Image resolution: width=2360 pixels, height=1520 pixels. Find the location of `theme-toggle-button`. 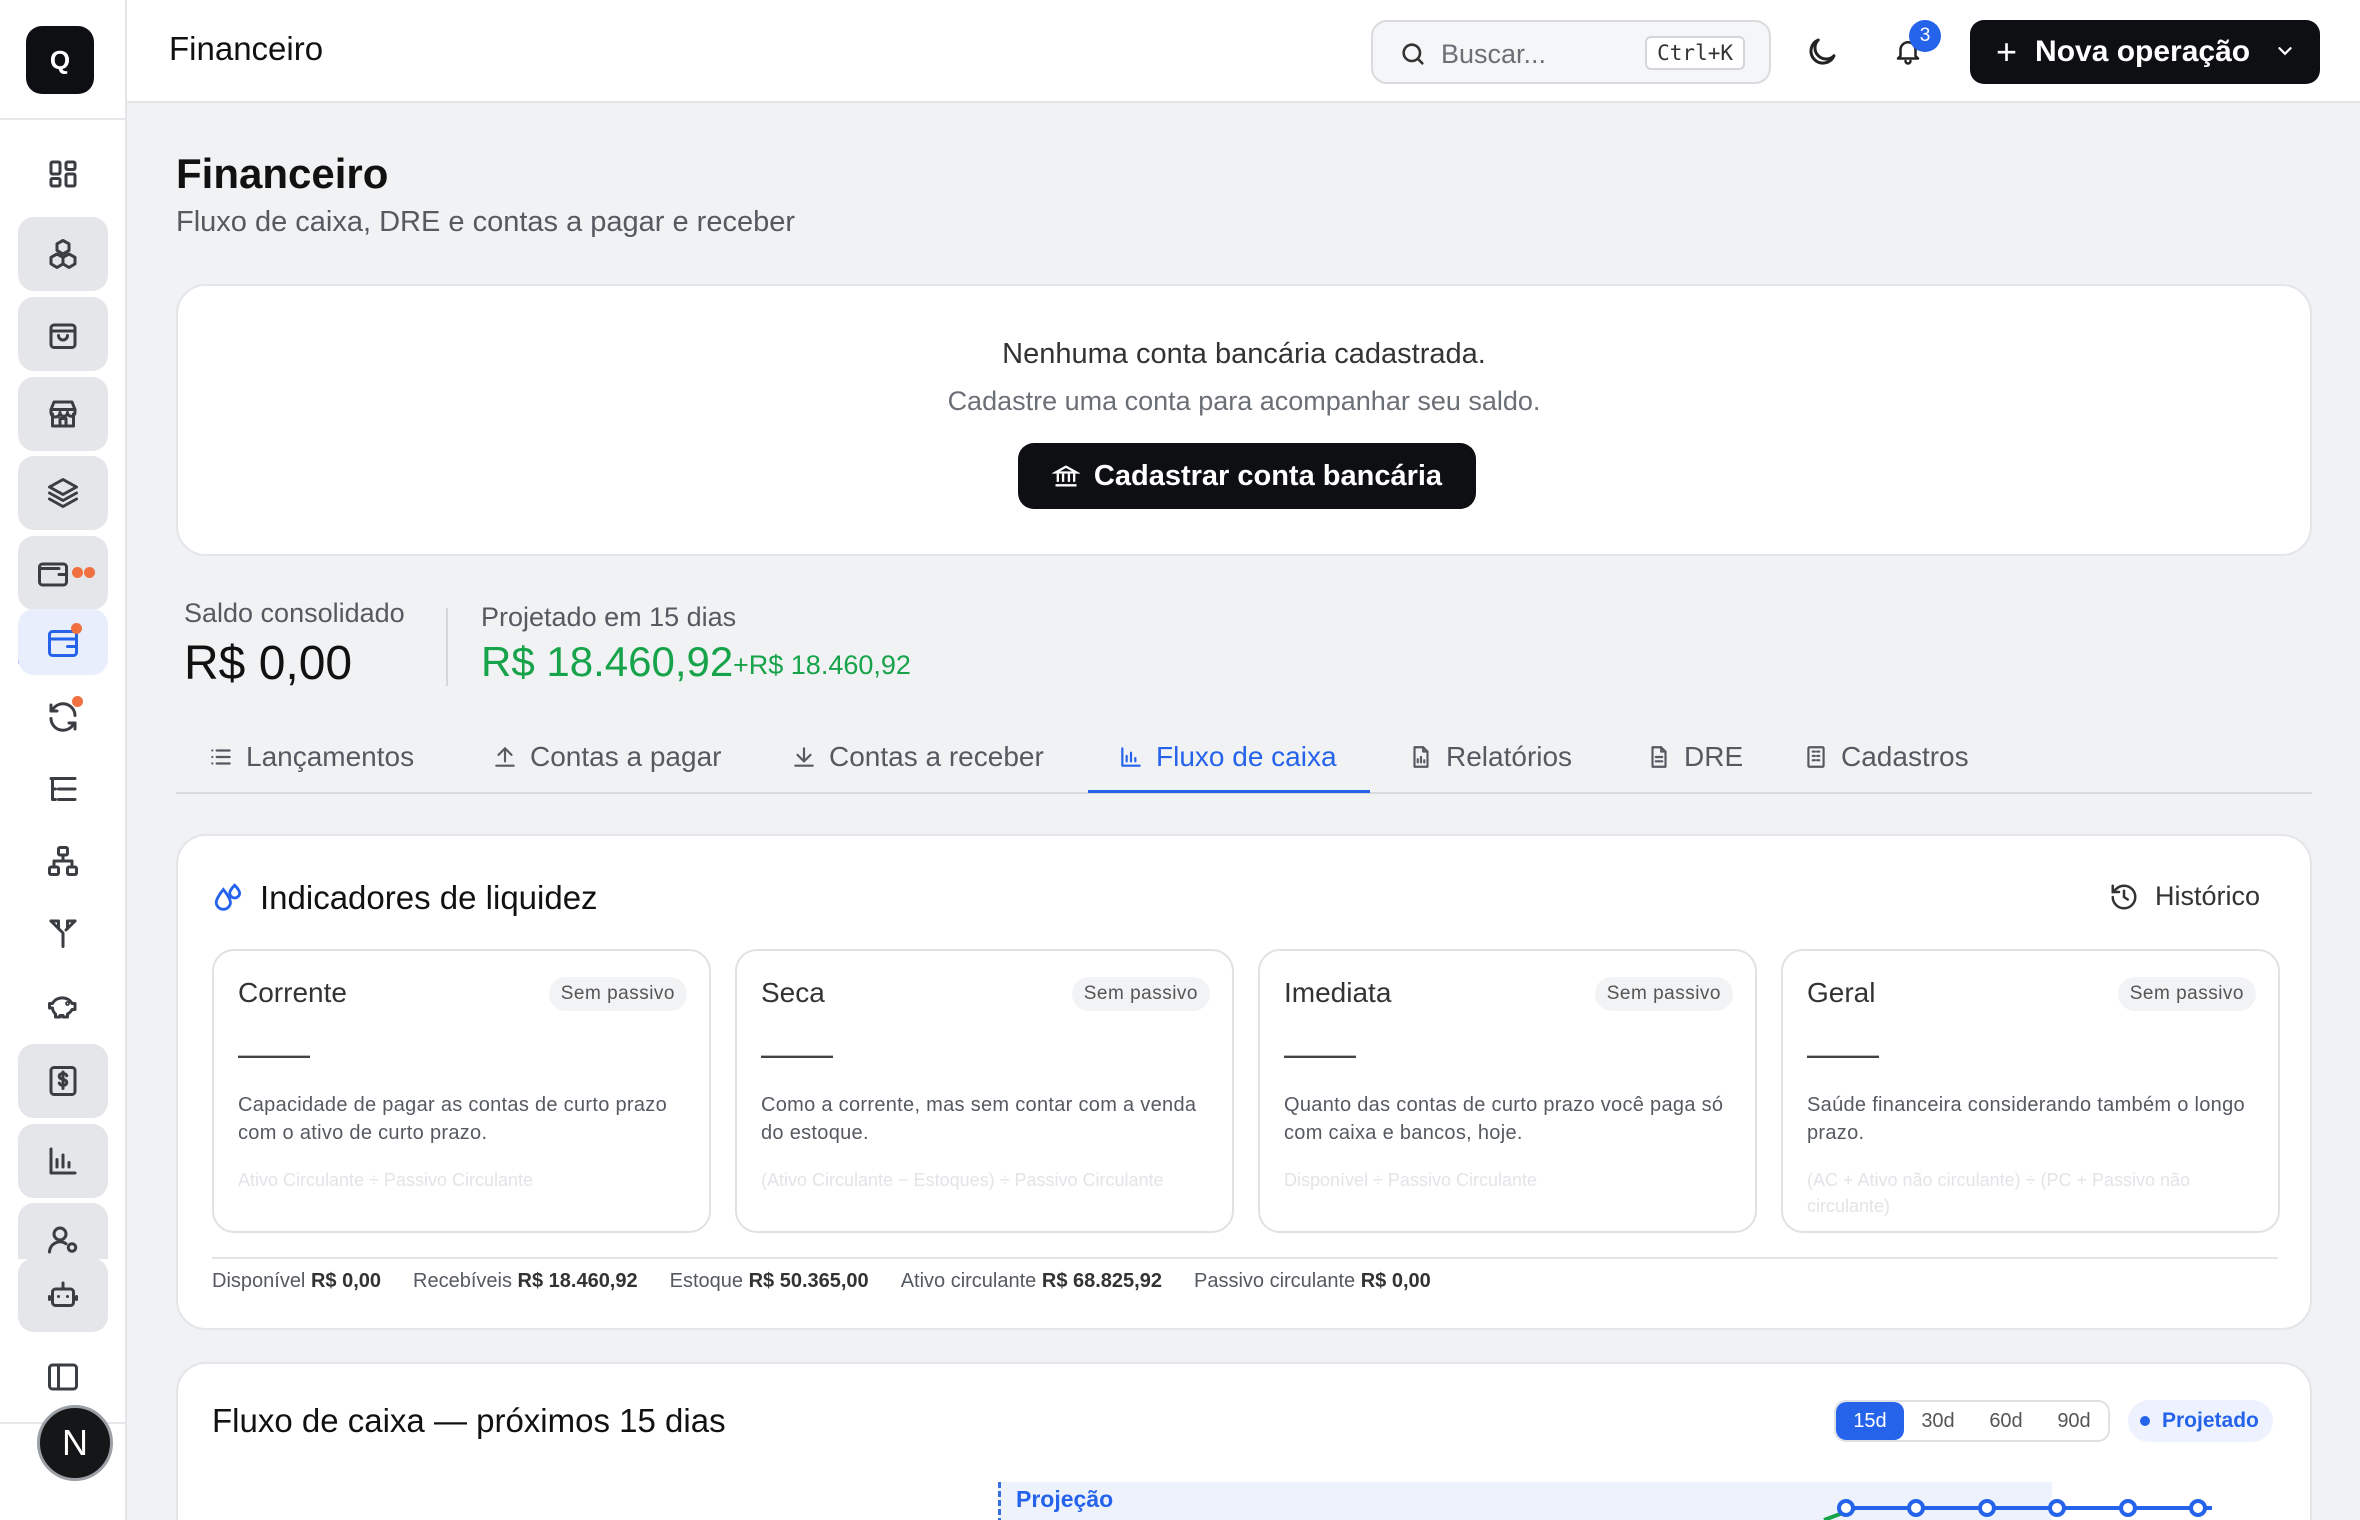

theme-toggle-button is located at coordinates (1822, 52).